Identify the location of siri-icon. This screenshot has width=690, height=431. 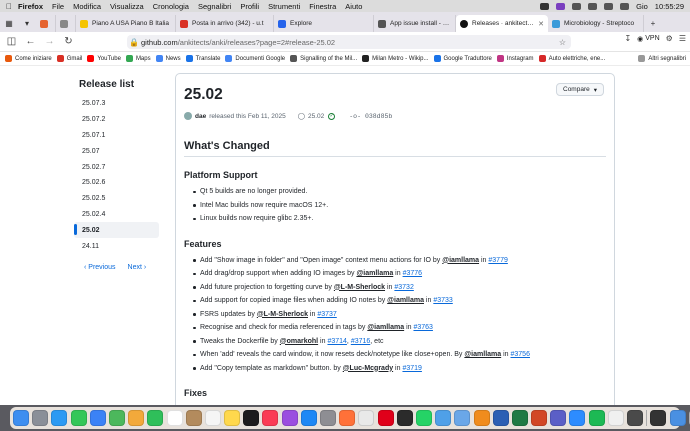
(625, 6).